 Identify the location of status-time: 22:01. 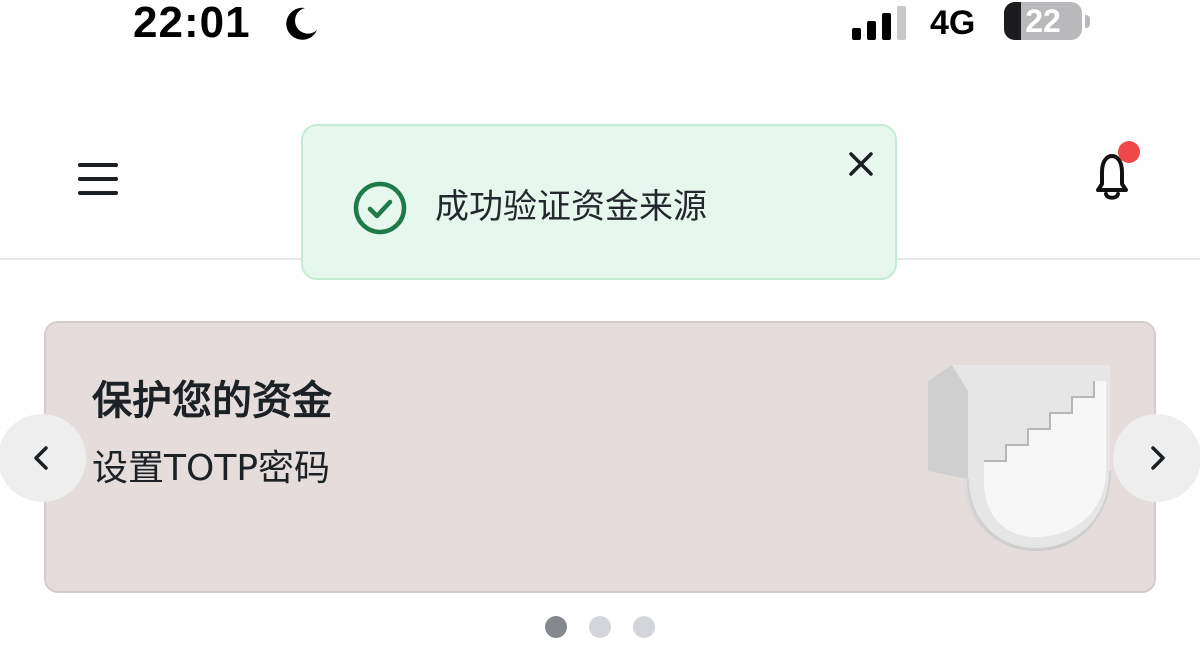
(192, 23).